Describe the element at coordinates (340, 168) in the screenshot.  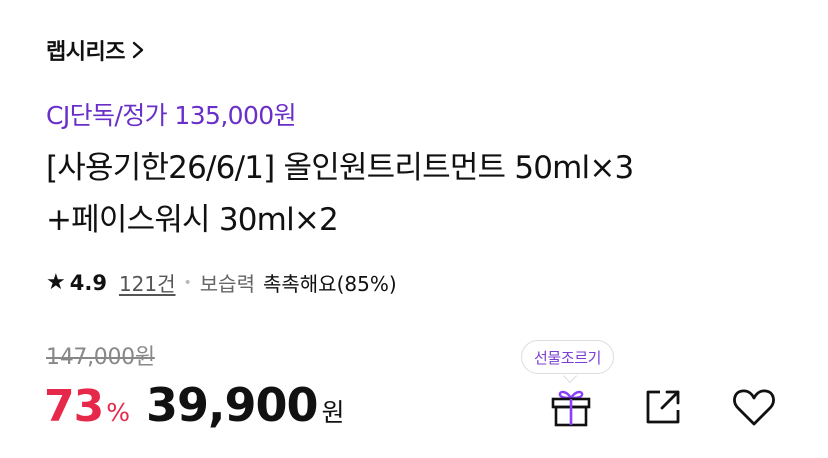
I see `product-title-line-1: [사용기한26/6/1] 올인원트리트먼트 50ml×3` at that location.